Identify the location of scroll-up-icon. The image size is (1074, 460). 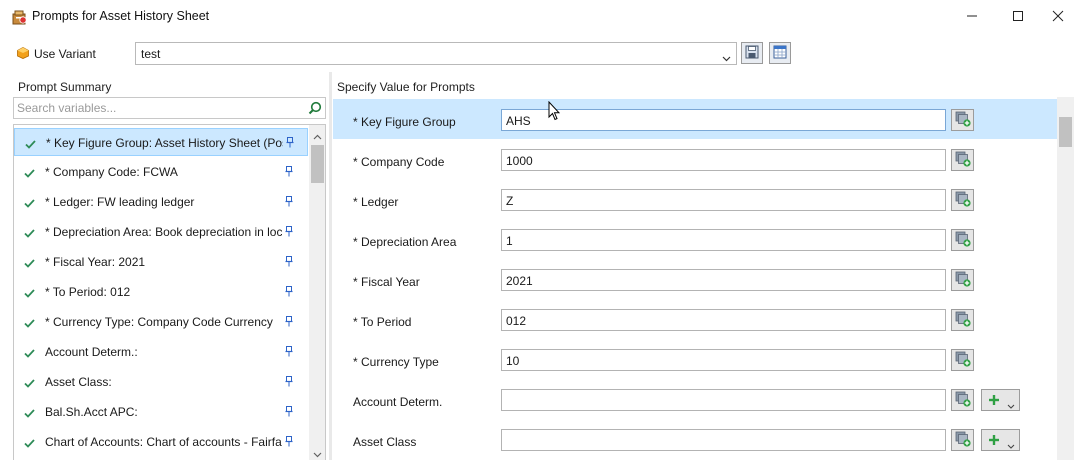
(317, 136).